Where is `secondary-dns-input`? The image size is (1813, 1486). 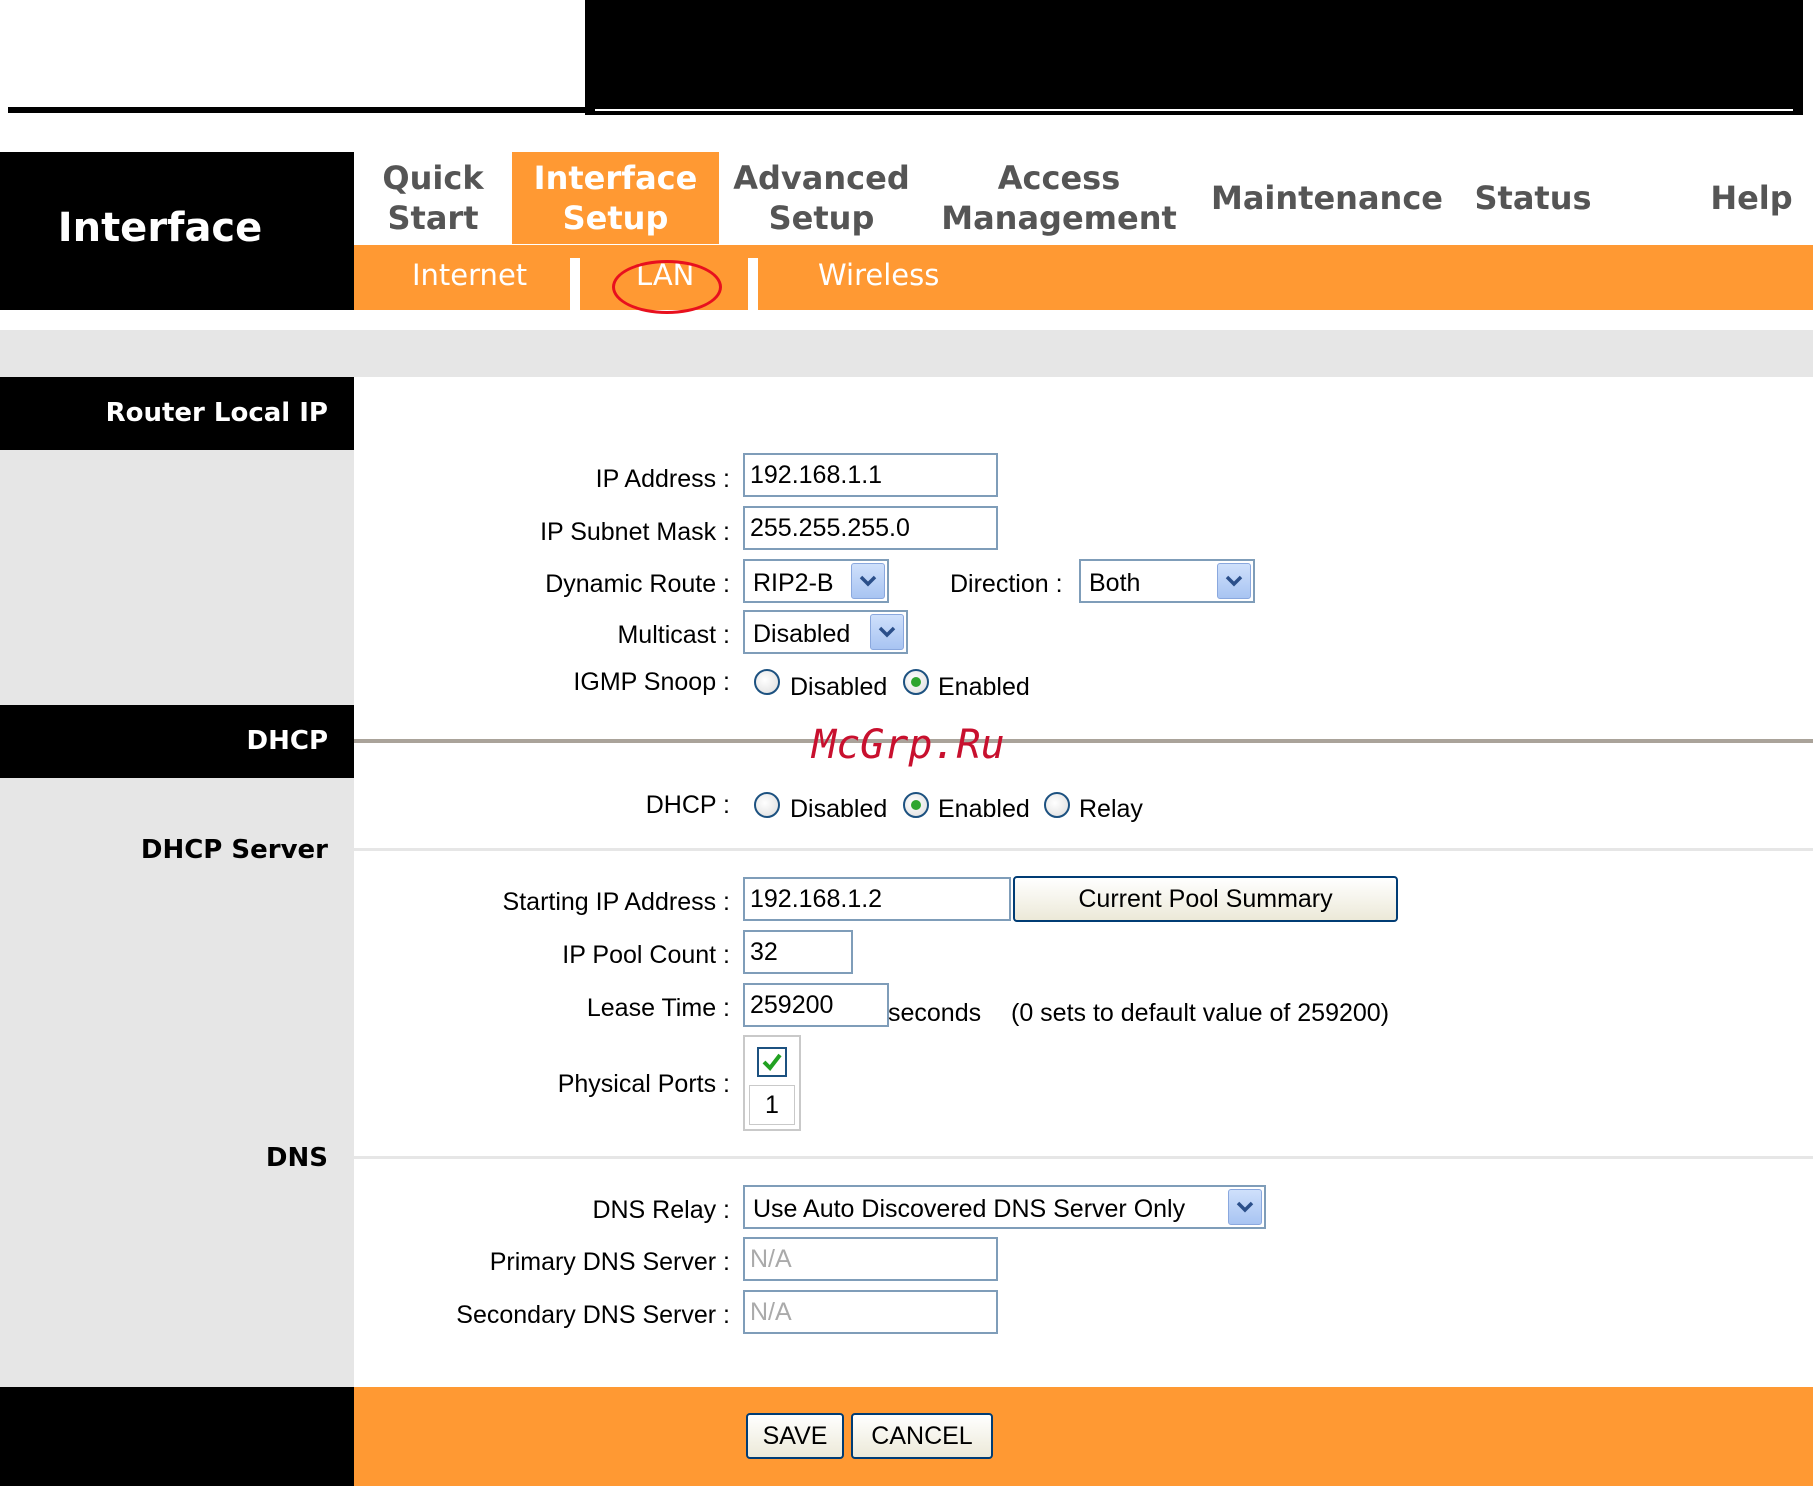 secondary-dns-input is located at coordinates (870, 1312).